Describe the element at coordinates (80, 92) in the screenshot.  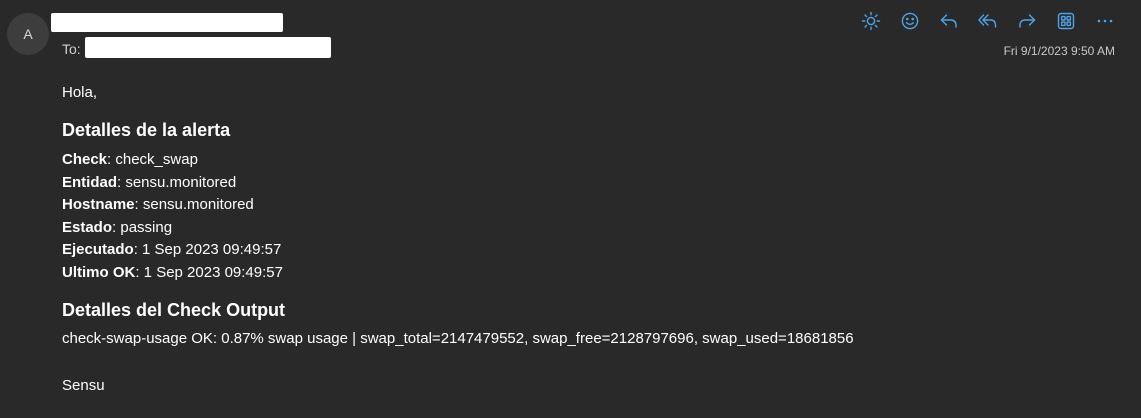
I see `greeting: Hola,` at that location.